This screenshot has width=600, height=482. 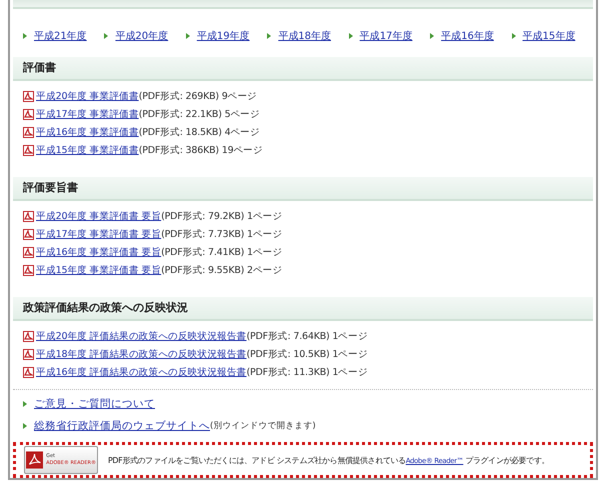 What do you see at coordinates (87, 150) in the screenshot?
I see `document-link: 平成15年度 事業評価書` at bounding box center [87, 150].